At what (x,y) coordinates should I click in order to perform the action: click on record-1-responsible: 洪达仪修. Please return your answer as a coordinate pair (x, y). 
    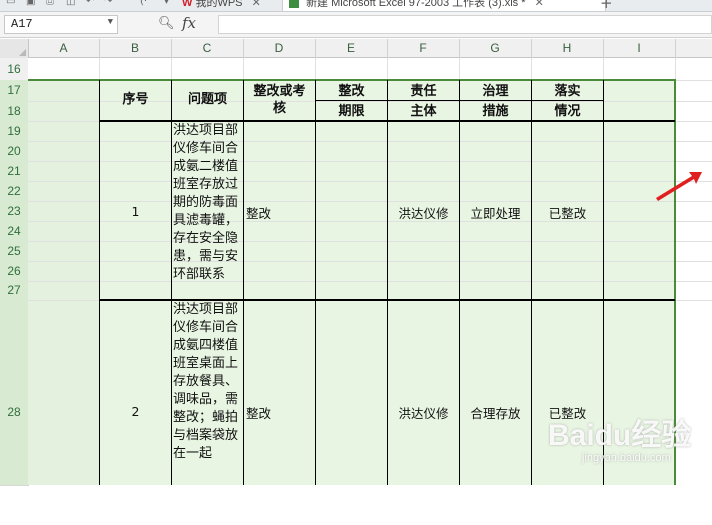
    Looking at the image, I should click on (423, 212).